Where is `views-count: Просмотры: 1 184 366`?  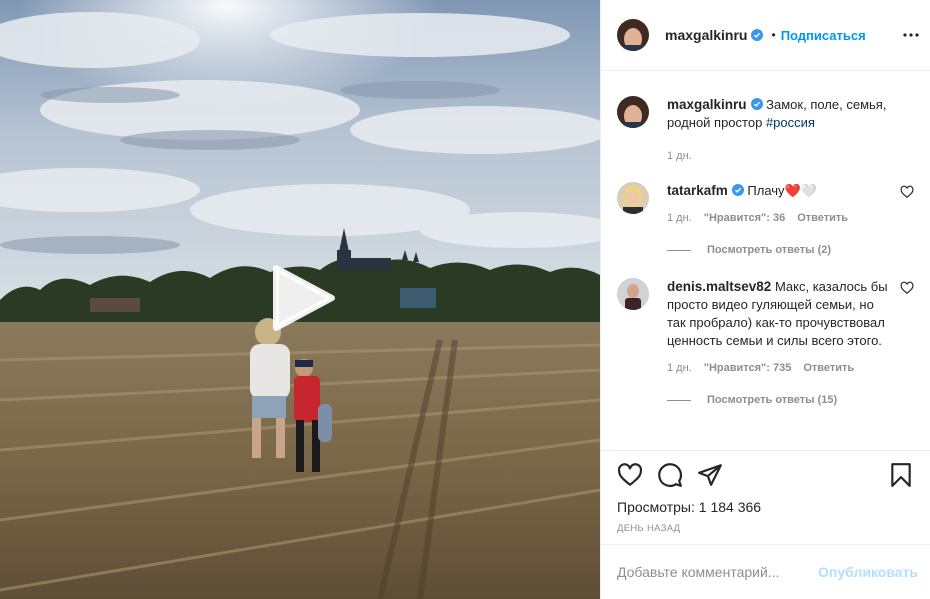 views-count: Просмотры: 1 184 366 is located at coordinates (765, 507).